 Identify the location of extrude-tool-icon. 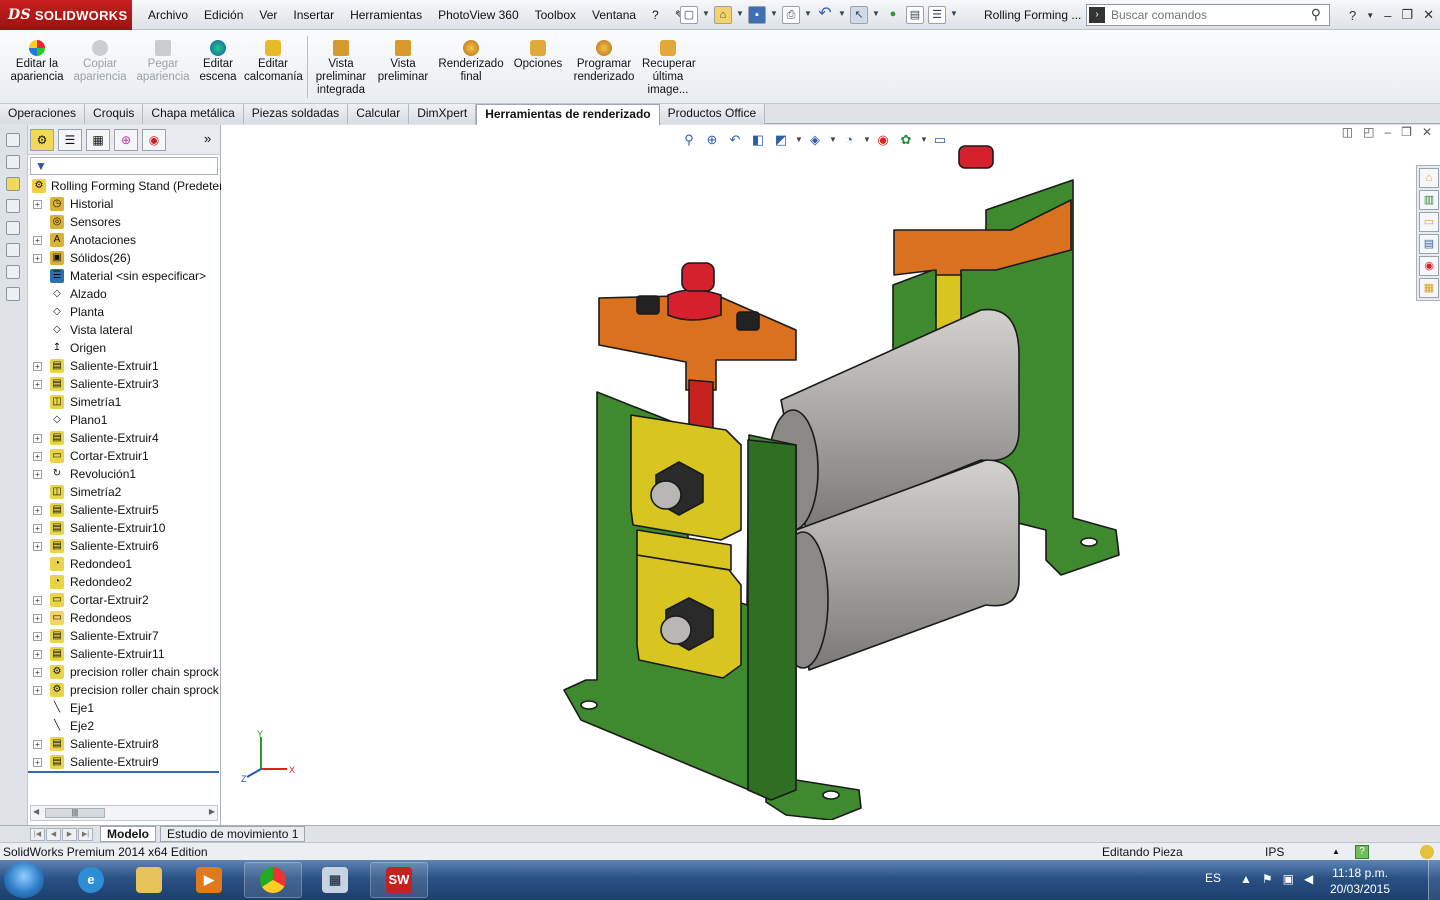
(13, 184).